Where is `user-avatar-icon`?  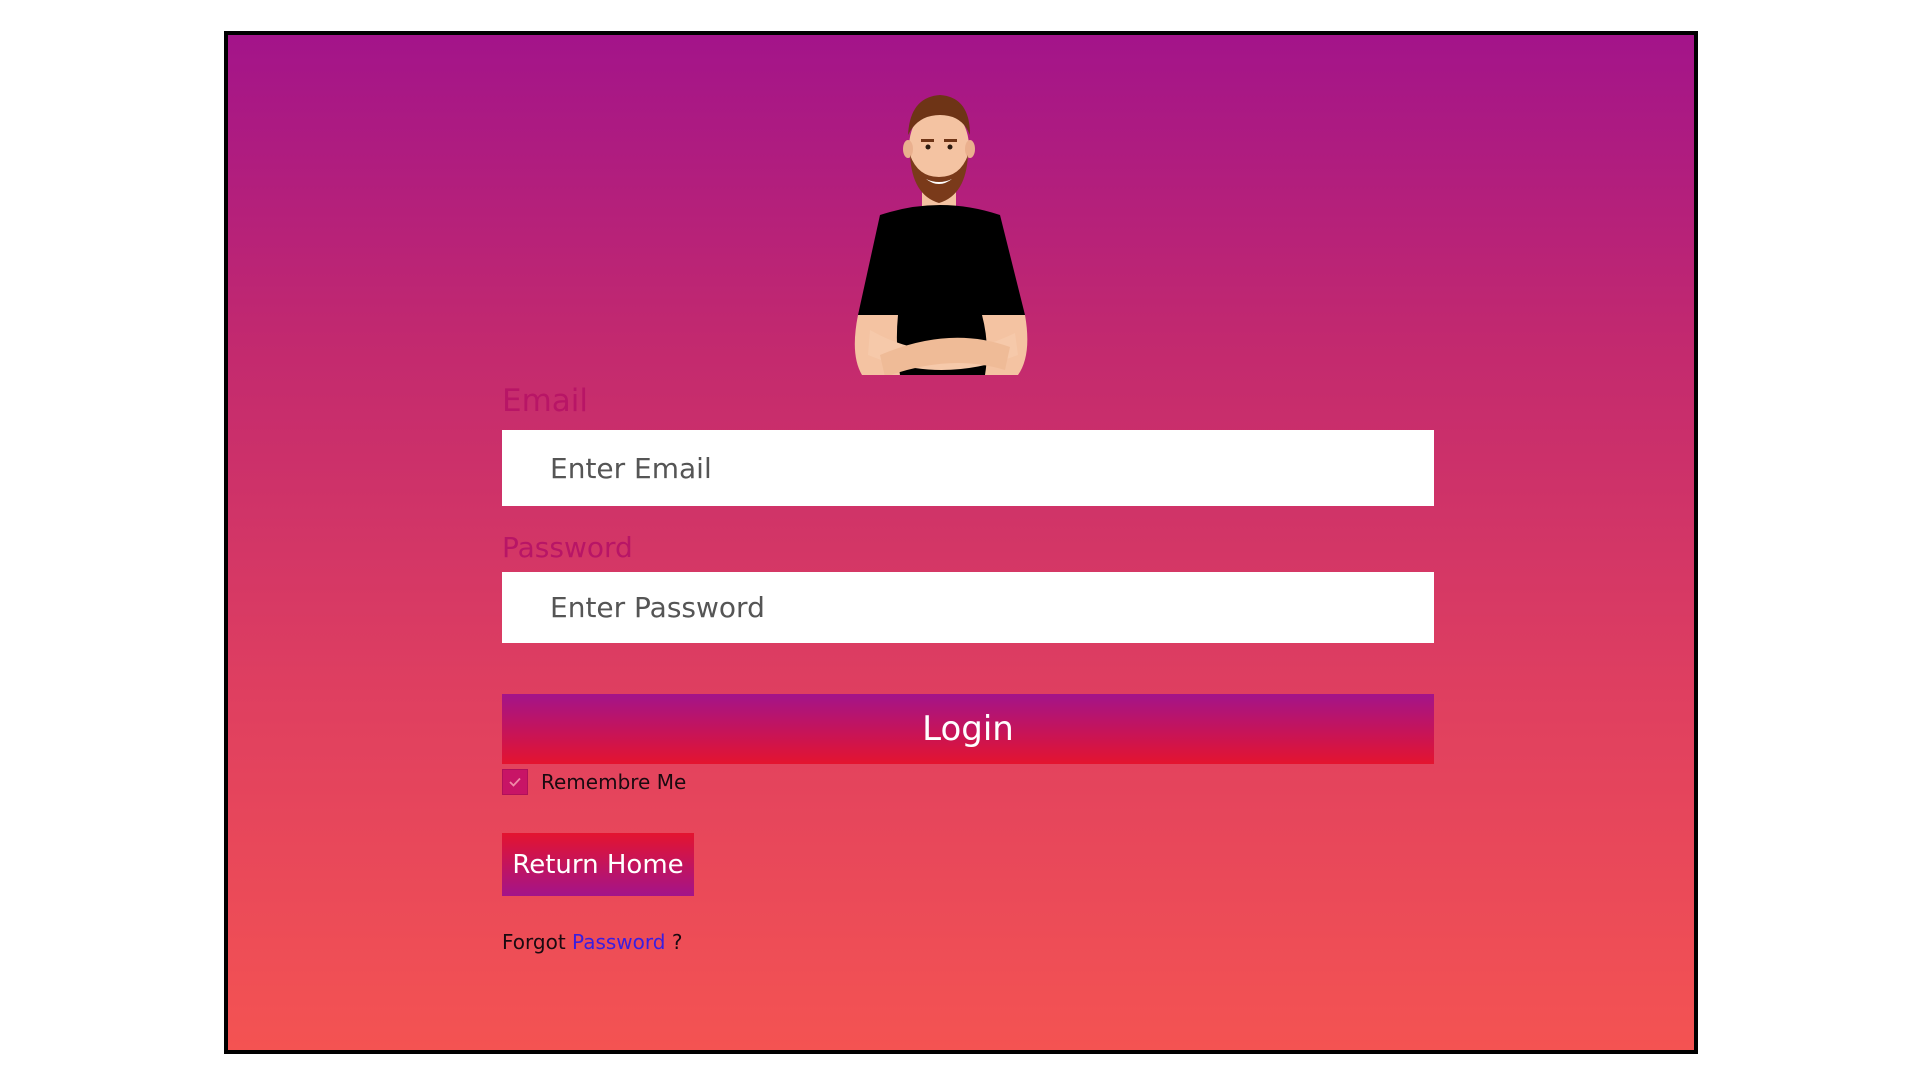
user-avatar-icon is located at coordinates (941, 235).